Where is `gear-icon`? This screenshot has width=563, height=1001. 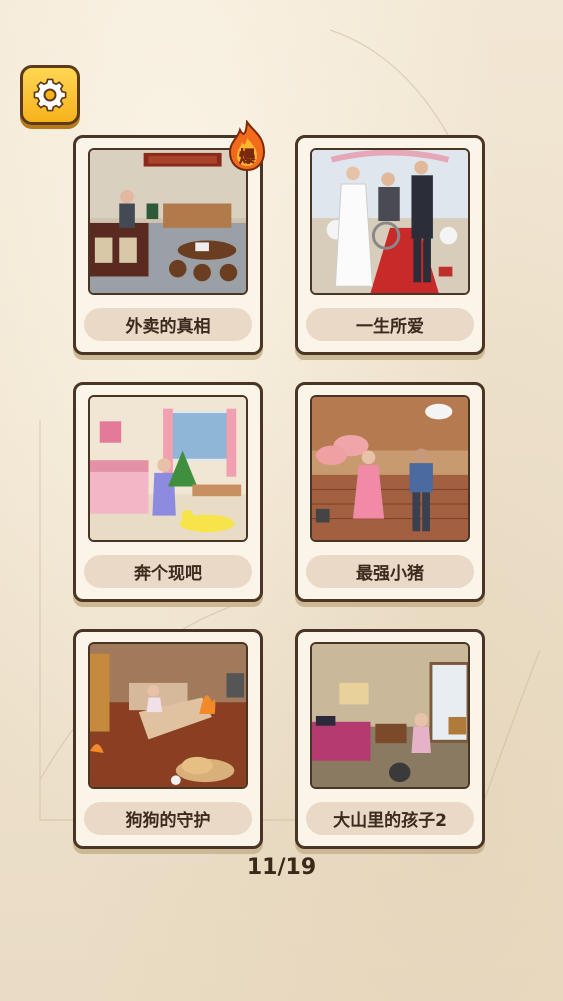 gear-icon is located at coordinates (50, 95).